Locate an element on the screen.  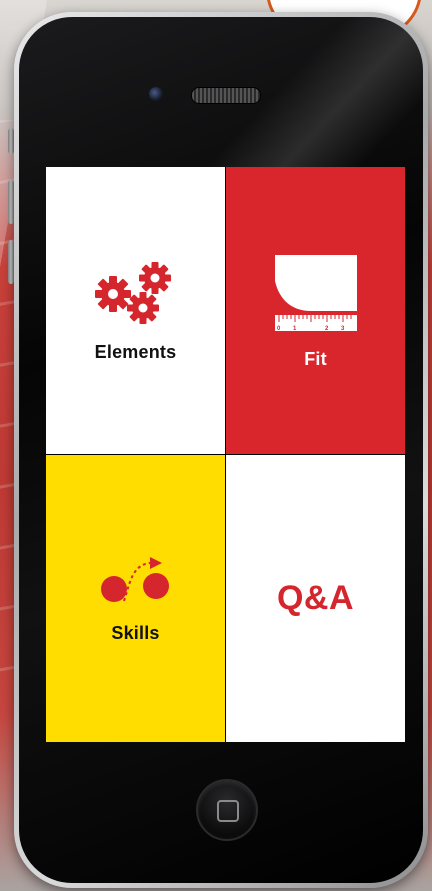
earpiece-speaker is located at coordinates (226, 95).